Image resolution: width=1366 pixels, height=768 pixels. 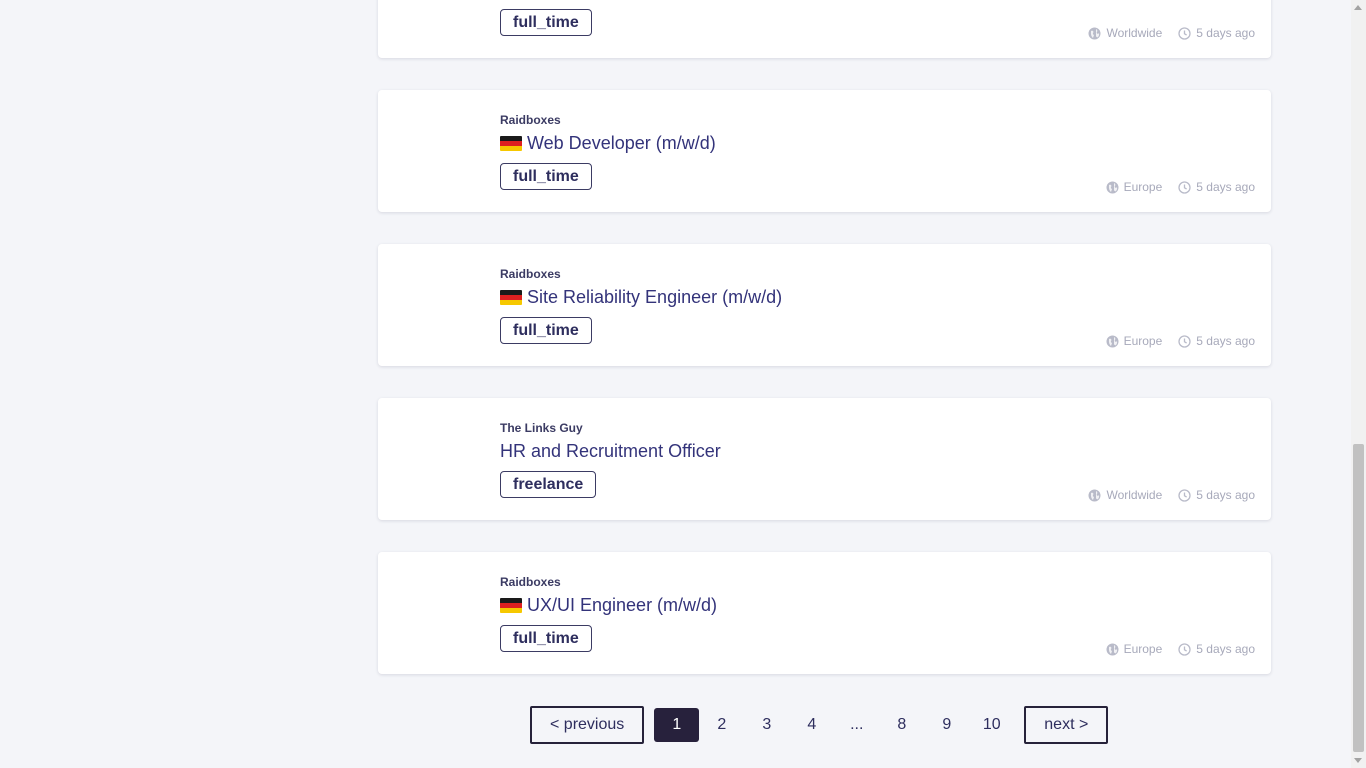 What do you see at coordinates (1358, 384) in the screenshot?
I see `vertical-scrollbar` at bounding box center [1358, 384].